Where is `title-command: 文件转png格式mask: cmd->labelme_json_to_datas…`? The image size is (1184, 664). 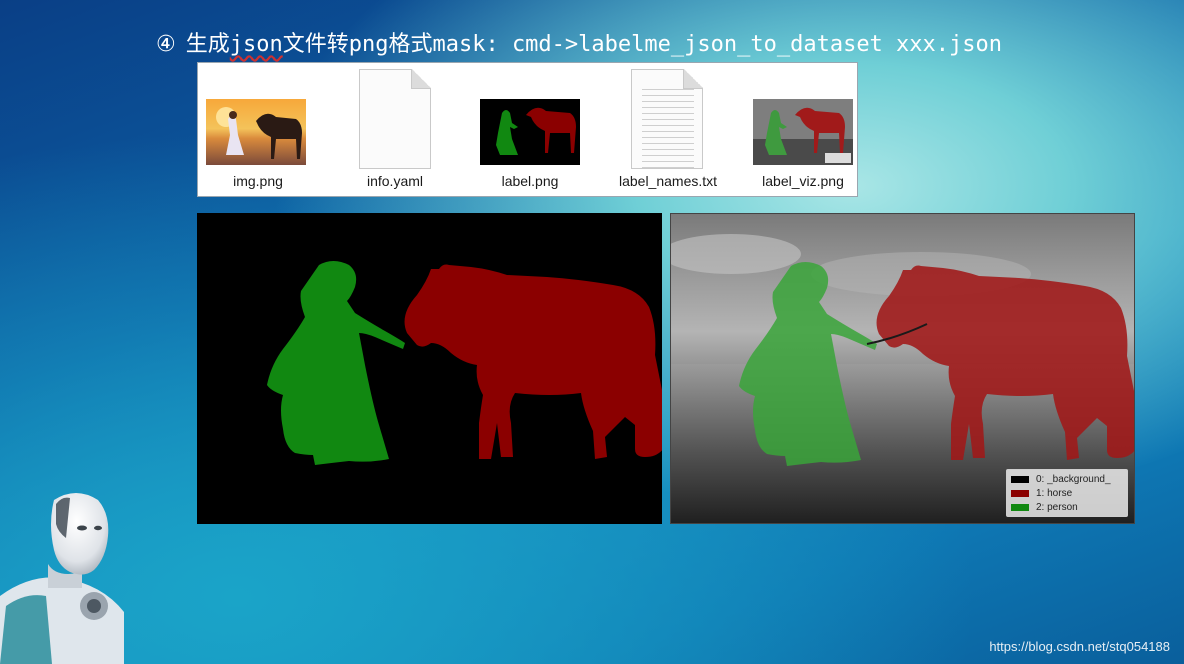 title-command: 文件转png格式mask: cmd->labelme_json_to_datas… is located at coordinates (642, 44).